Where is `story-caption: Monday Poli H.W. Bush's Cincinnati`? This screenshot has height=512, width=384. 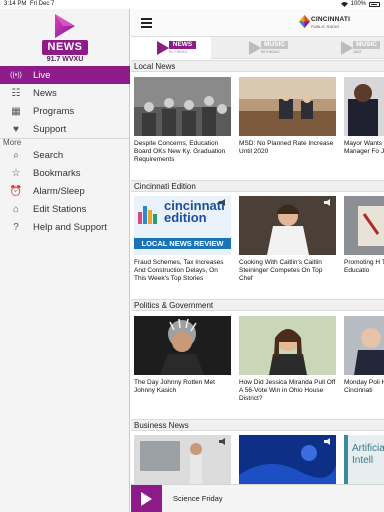 story-caption: Monday Poli H.W. Bush's Cincinnati is located at coordinates (364, 386).